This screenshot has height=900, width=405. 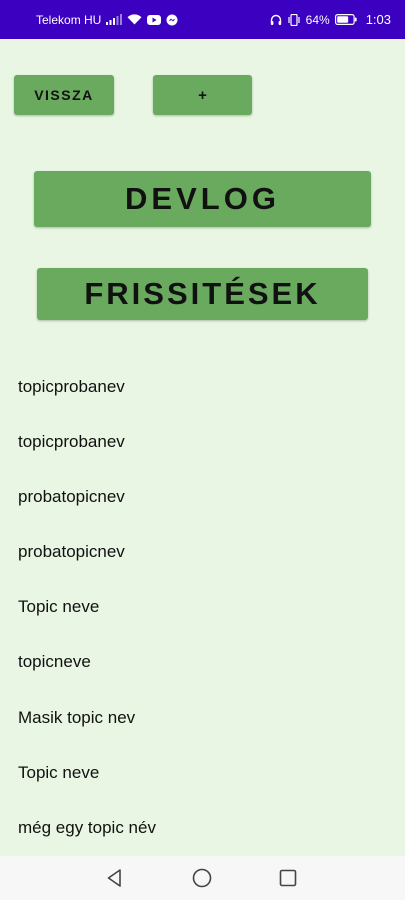 What do you see at coordinates (172, 20) in the screenshot?
I see `messenger-icon` at bounding box center [172, 20].